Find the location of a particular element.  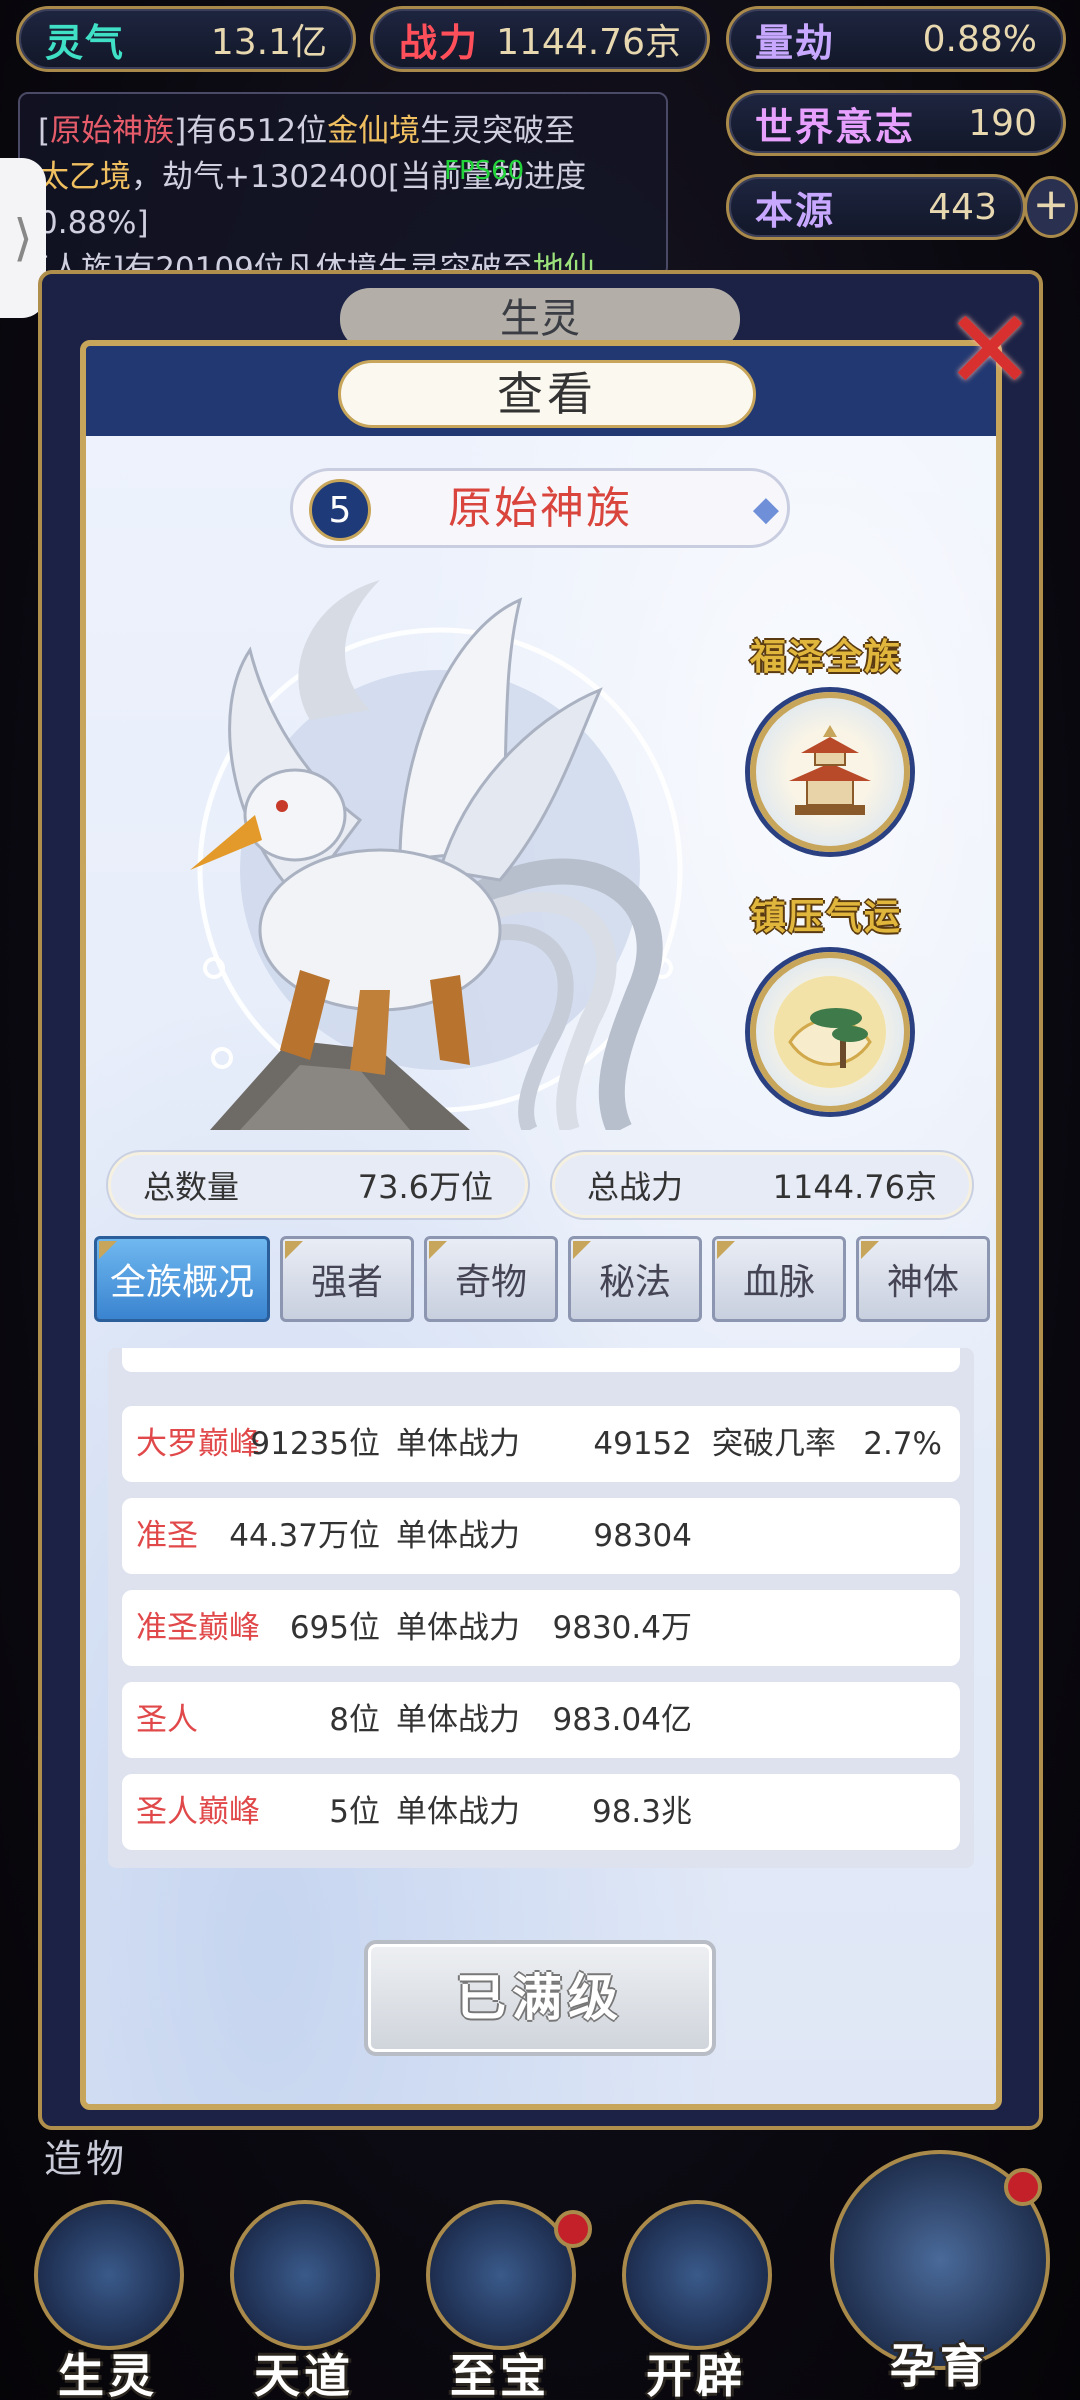

stat-label: 量劫 is located at coordinates (795, 42).